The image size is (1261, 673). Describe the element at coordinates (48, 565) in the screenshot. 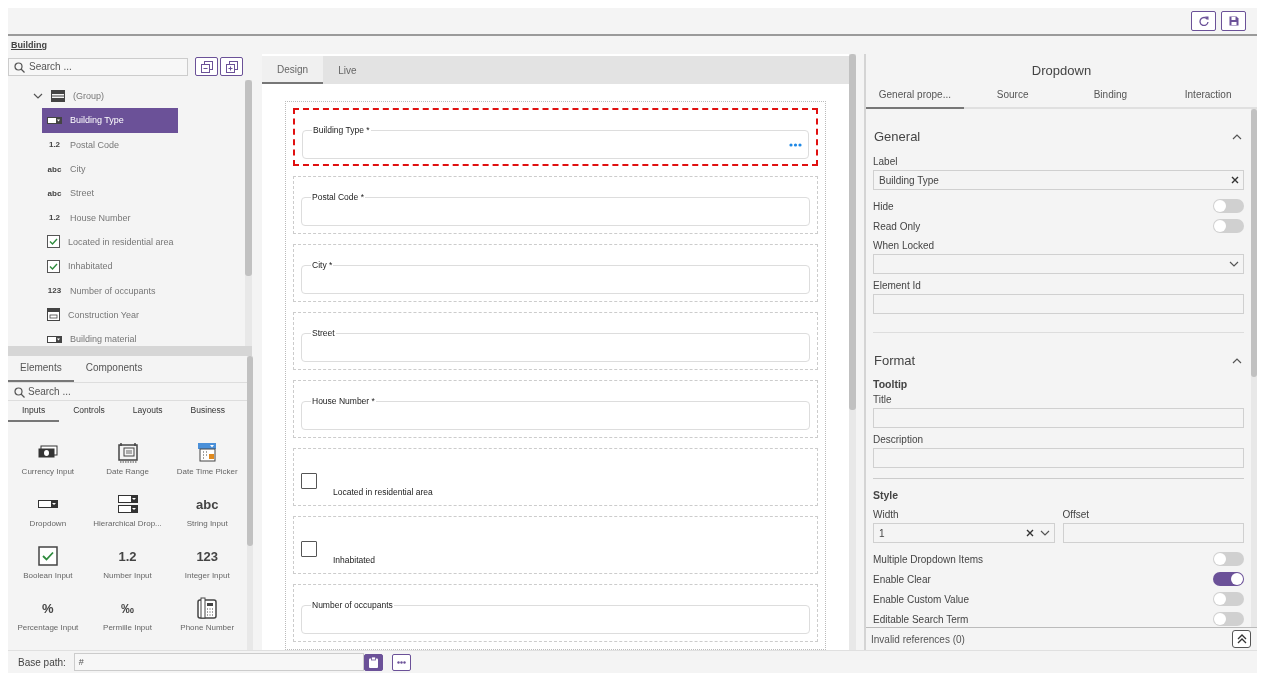

I see `palette-item: Boolean Input` at that location.